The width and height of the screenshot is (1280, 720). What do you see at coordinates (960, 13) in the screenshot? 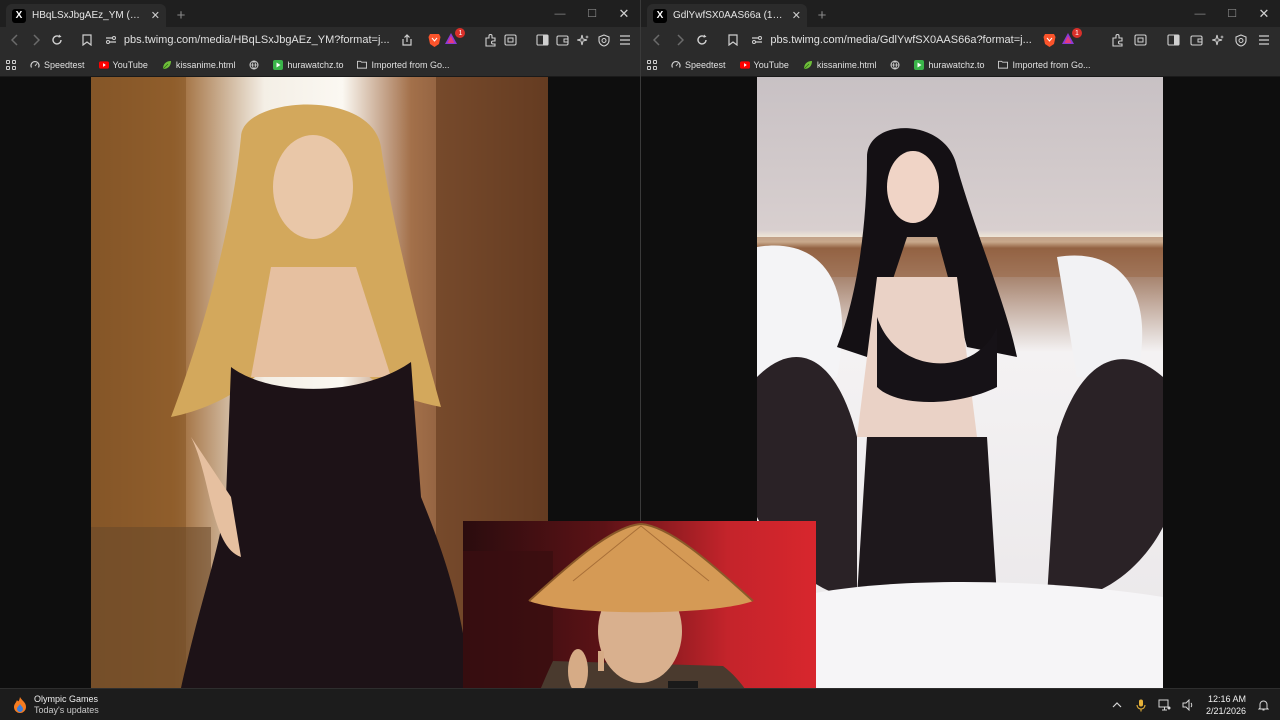
I see `title-bar: X GdlYwfSX0AAS66a (1366×2048) ✕ + — ☐ ✕` at bounding box center [960, 13].